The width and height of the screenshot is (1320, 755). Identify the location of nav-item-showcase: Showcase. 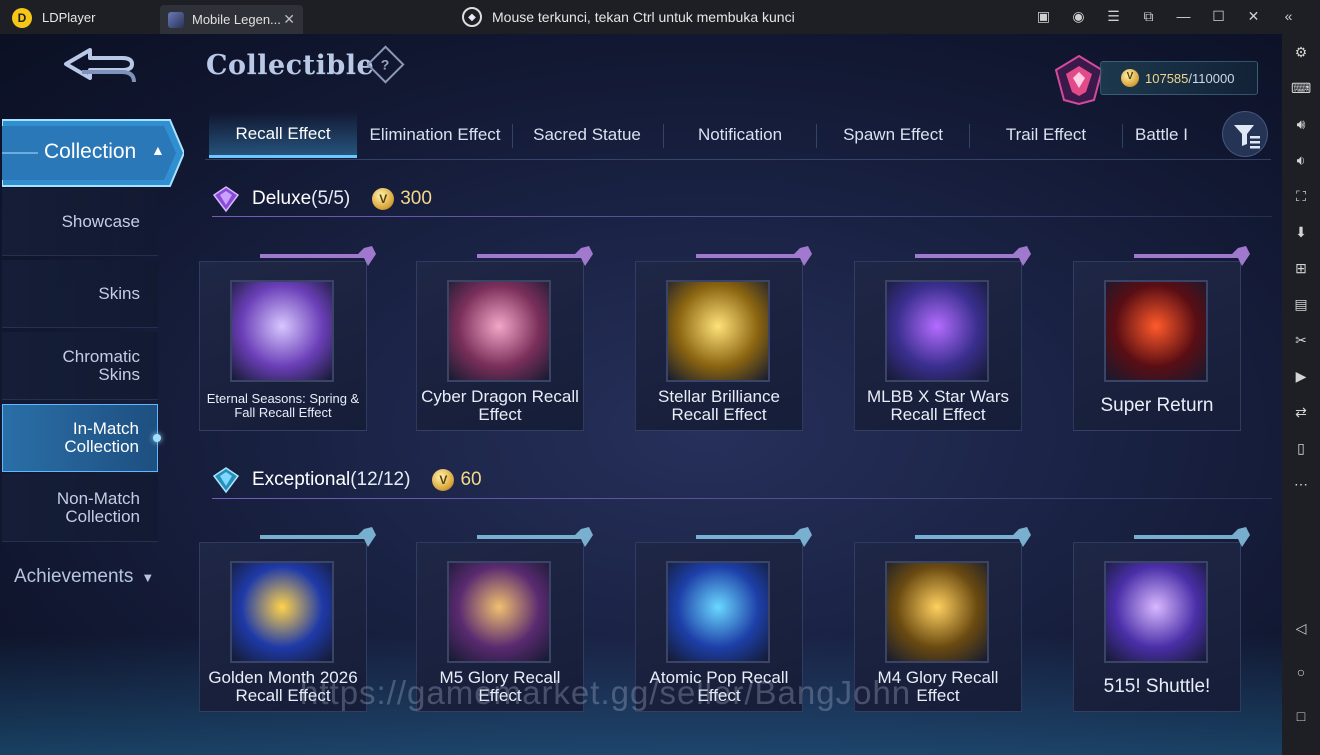
(80, 222).